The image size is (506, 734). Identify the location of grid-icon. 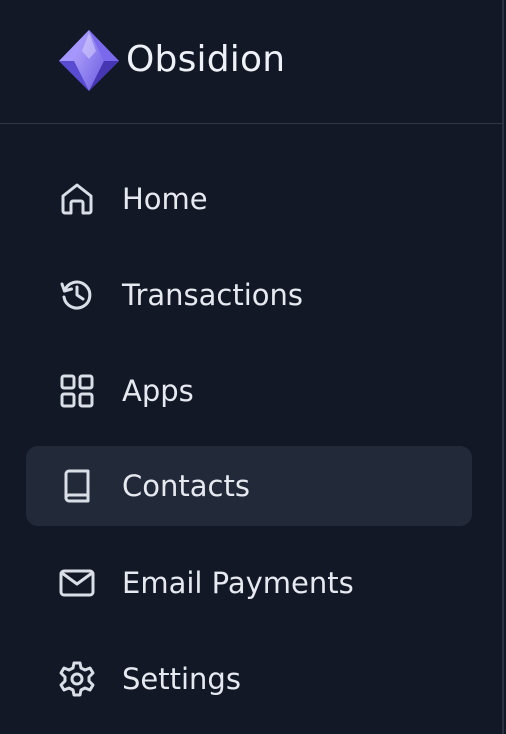
(77, 391).